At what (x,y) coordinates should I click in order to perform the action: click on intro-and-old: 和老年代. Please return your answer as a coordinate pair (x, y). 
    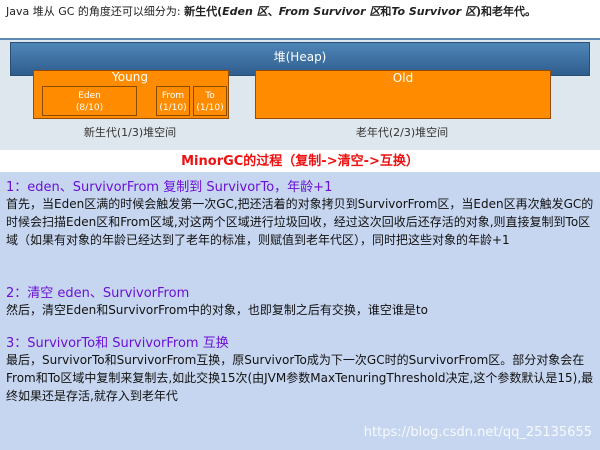
    Looking at the image, I should click on (502, 11).